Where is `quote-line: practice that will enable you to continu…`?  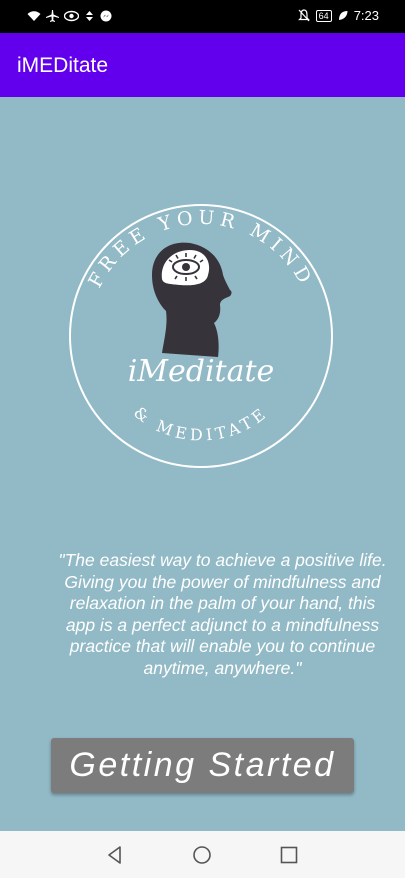 quote-line: practice that will enable you to continu… is located at coordinates (222, 646).